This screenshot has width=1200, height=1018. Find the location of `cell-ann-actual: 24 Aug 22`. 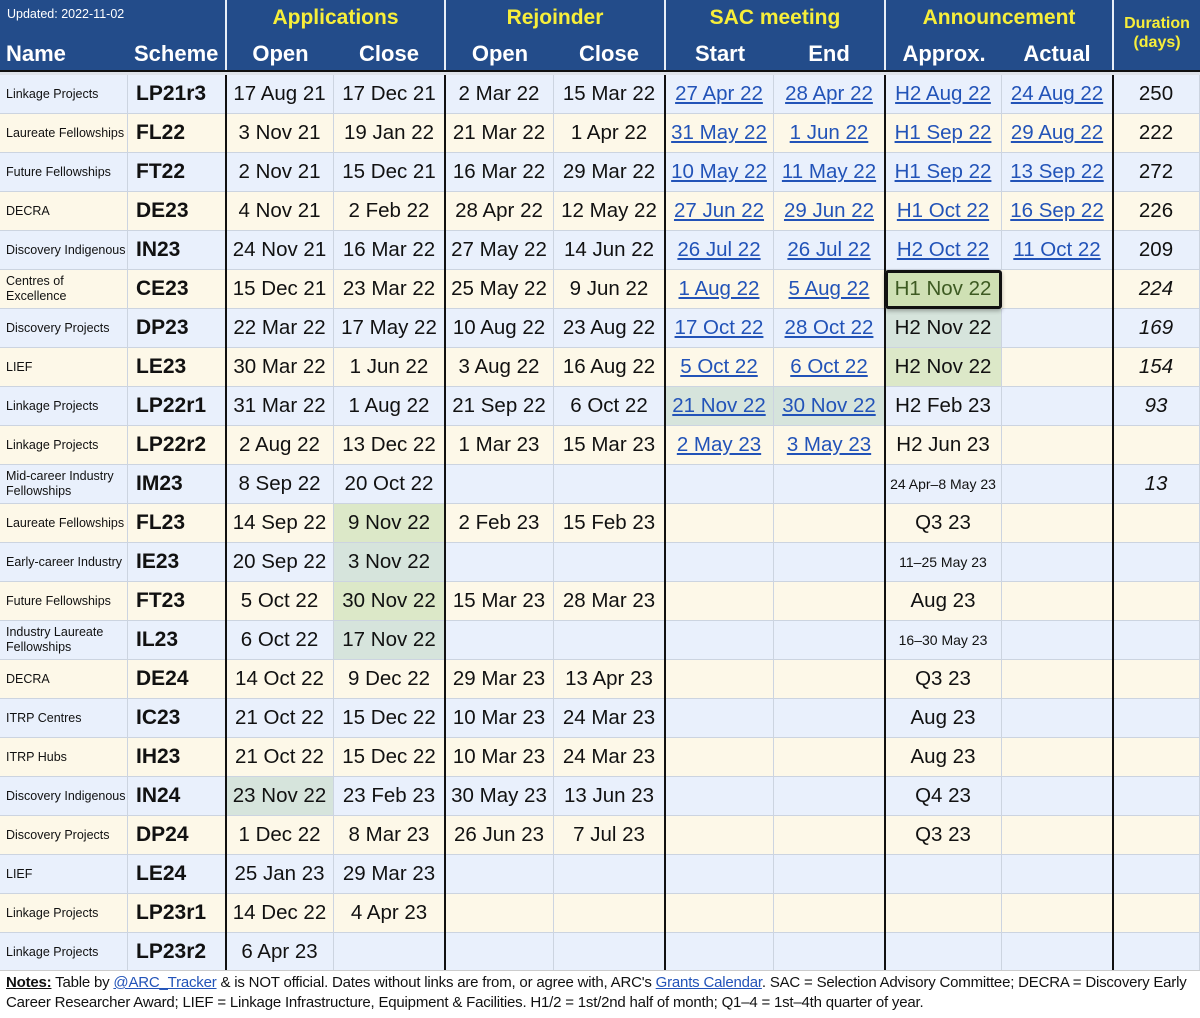

cell-ann-actual: 24 Aug 22 is located at coordinates (1057, 94).